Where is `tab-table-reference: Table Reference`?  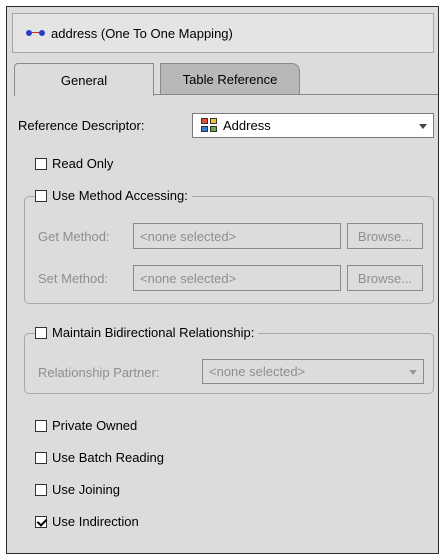 tab-table-reference: Table Reference is located at coordinates (230, 79).